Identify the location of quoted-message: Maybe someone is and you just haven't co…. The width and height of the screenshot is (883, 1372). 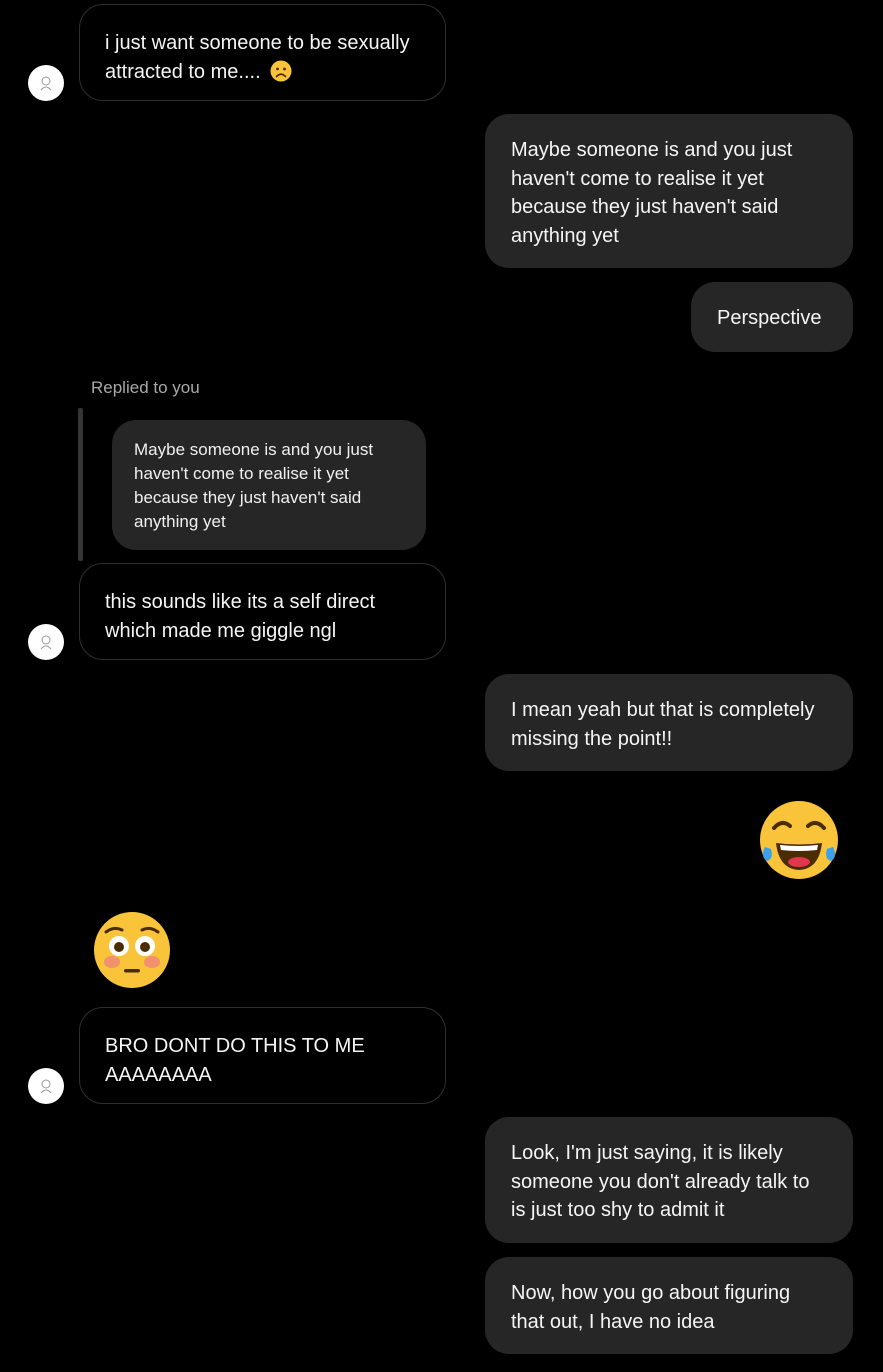
(269, 485).